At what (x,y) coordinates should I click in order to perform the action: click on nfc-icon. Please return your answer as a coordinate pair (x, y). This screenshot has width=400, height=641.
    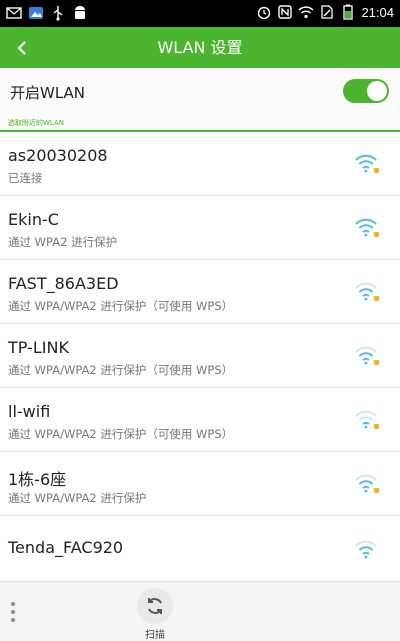
    Looking at the image, I should click on (285, 12).